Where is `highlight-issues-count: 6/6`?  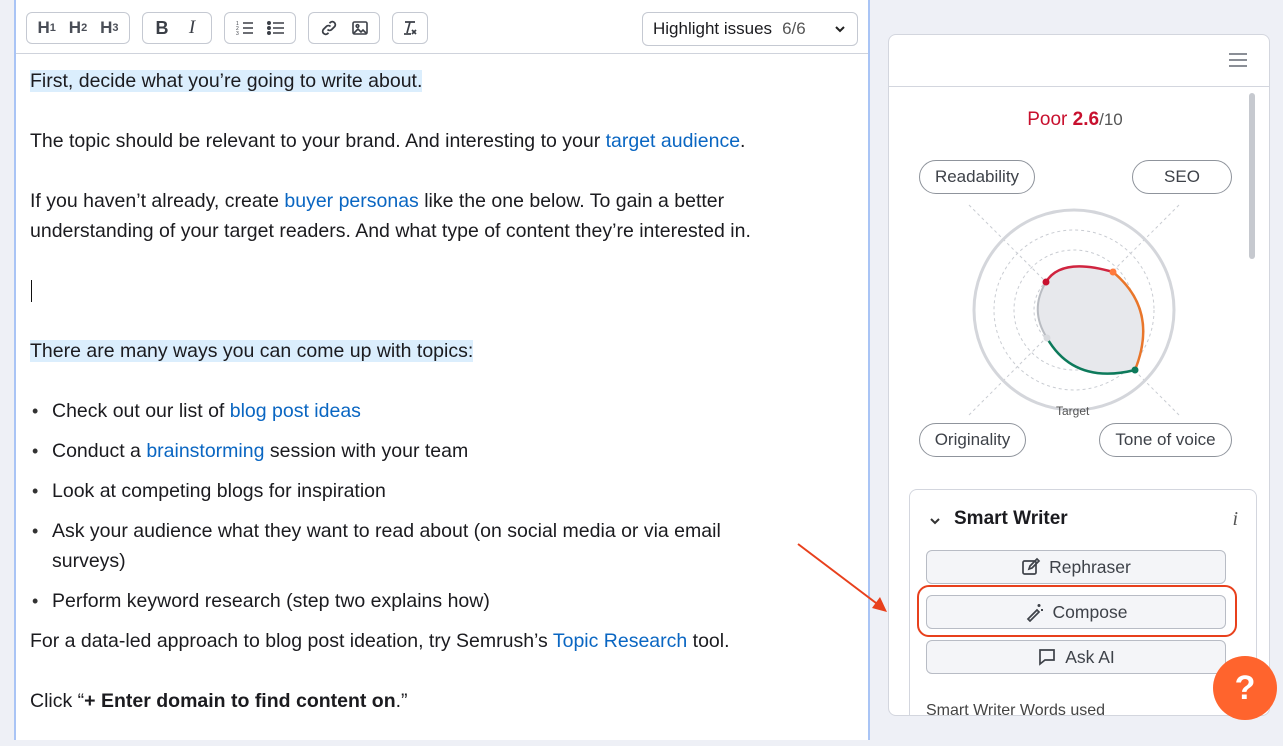
highlight-issues-count: 6/6 is located at coordinates (794, 28).